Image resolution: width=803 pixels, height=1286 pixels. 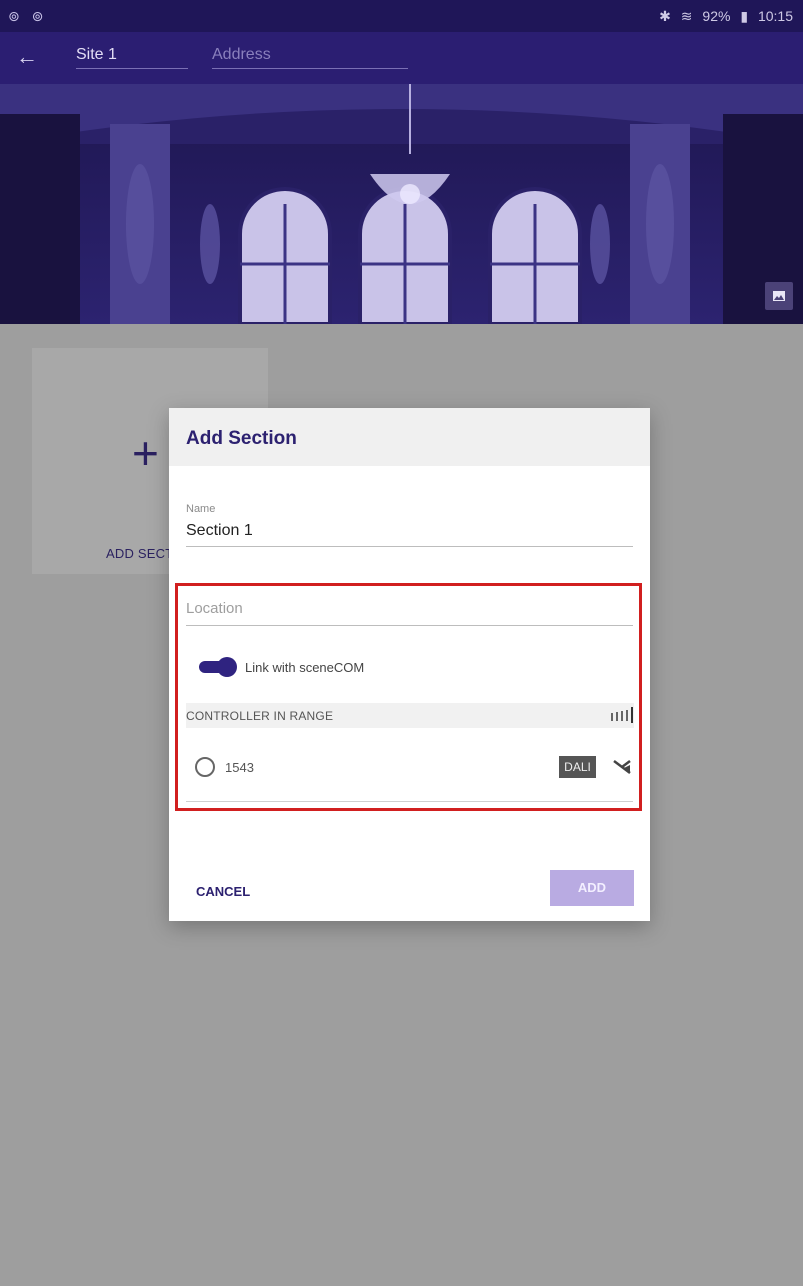 What do you see at coordinates (716, 16) in the screenshot?
I see `battery-level: 92%` at bounding box center [716, 16].